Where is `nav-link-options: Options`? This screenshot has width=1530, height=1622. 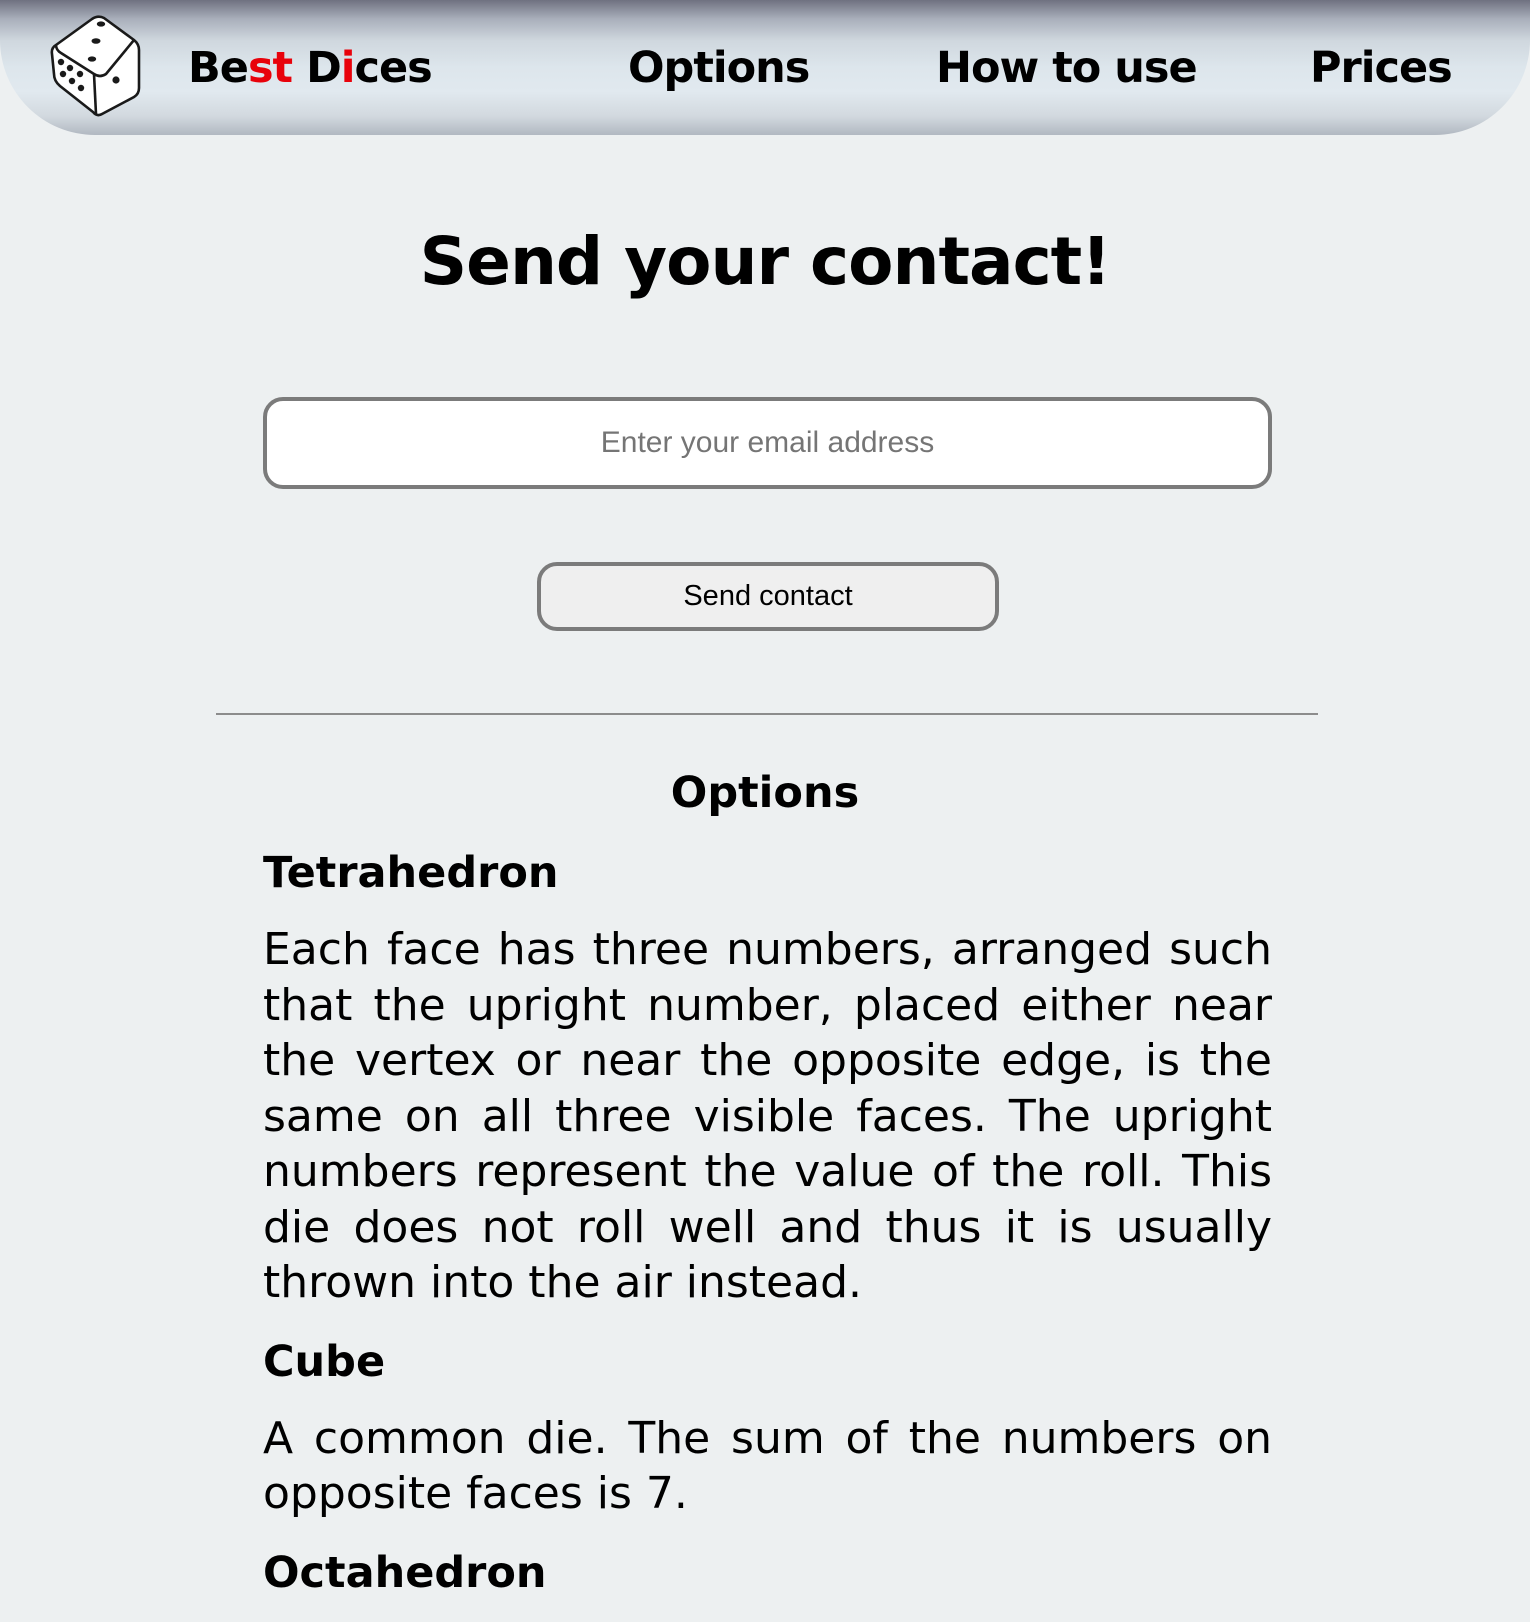 nav-link-options: Options is located at coordinates (719, 68).